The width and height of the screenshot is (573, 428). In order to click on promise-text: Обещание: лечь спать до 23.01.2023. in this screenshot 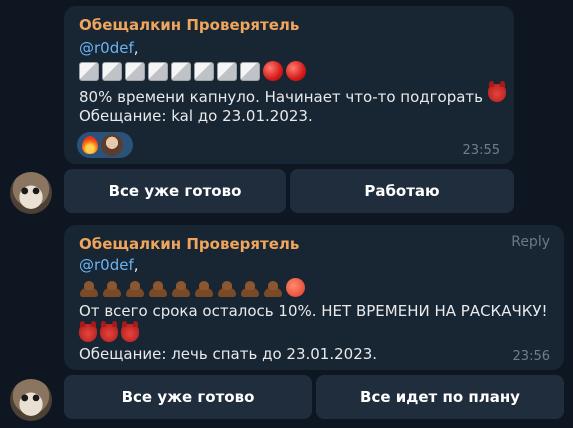, I will do `click(228, 354)`.